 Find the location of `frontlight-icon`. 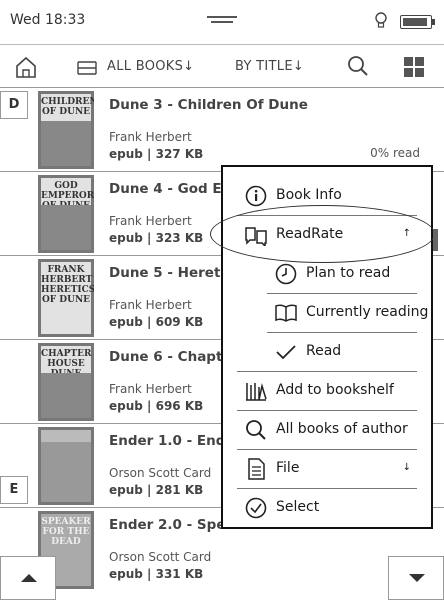

frontlight-icon is located at coordinates (381, 21).